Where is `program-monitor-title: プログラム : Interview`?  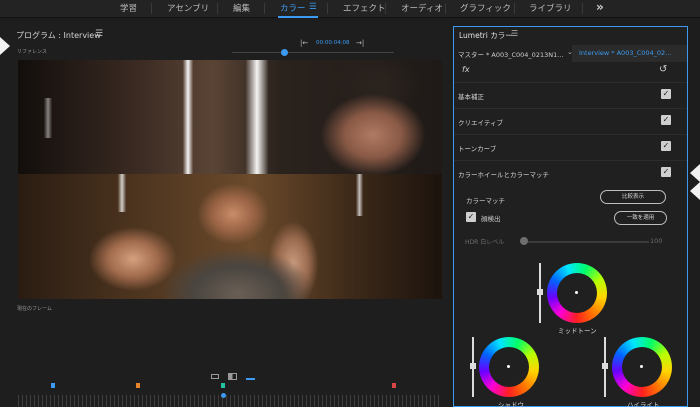 program-monitor-title: プログラム : Interview is located at coordinates (58, 35).